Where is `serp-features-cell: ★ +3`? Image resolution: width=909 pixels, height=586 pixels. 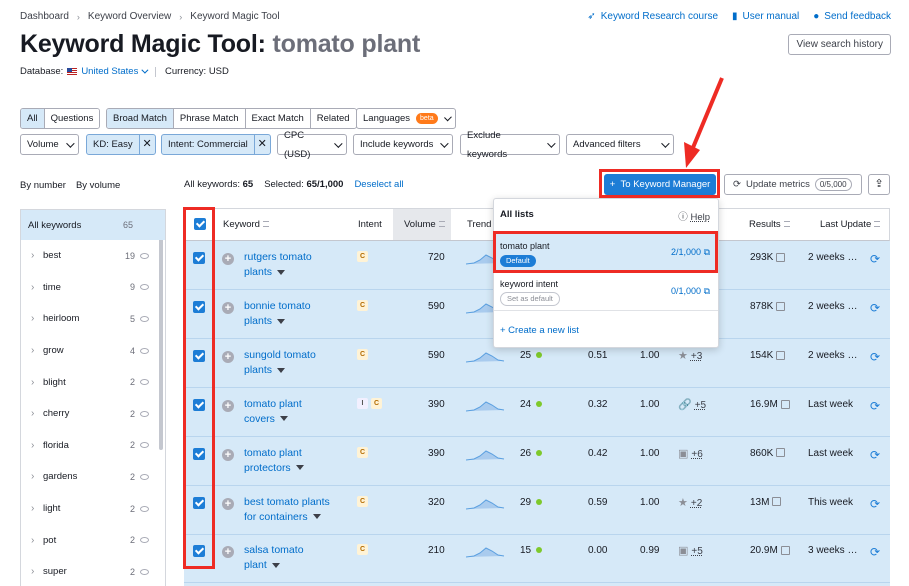
serp-features-cell: ★ +3 is located at coordinates (690, 355).